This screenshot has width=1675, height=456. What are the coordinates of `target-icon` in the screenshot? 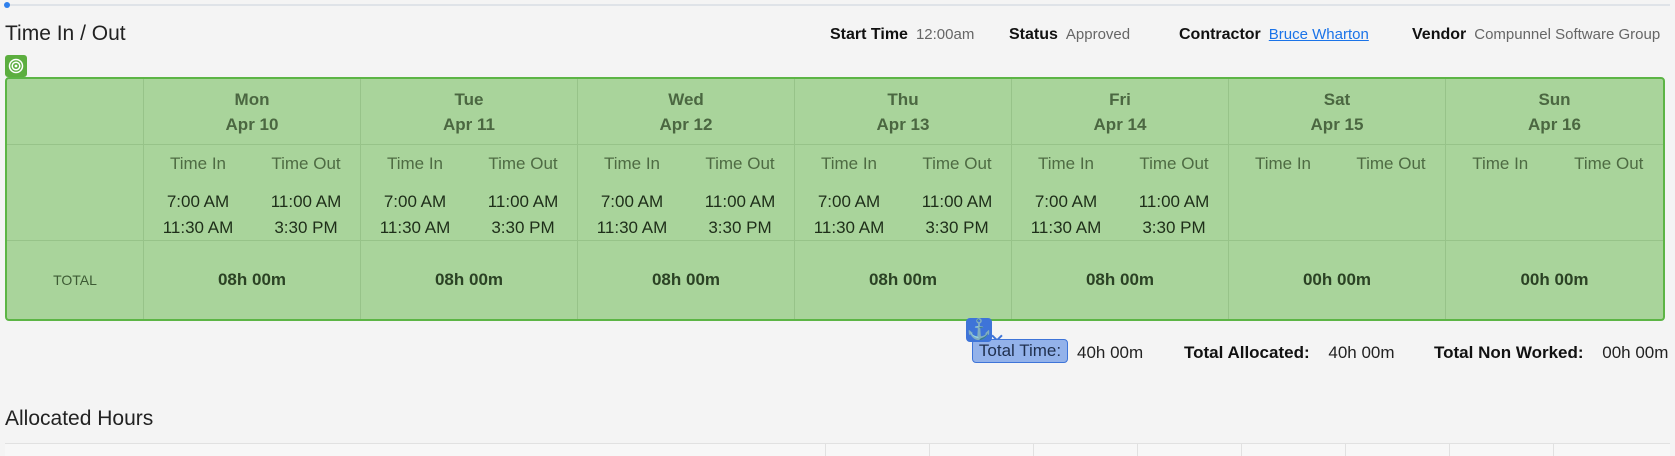 It's located at (16, 66).